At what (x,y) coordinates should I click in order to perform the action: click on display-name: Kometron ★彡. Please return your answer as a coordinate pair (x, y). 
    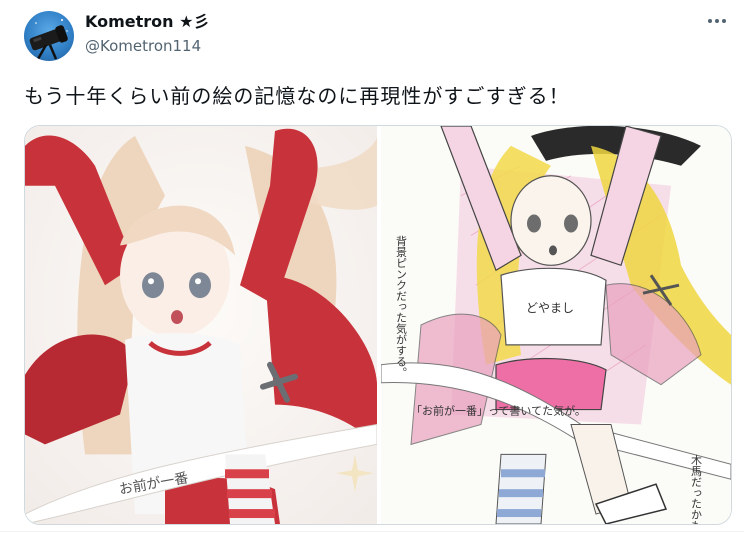
    Looking at the image, I should click on (147, 22).